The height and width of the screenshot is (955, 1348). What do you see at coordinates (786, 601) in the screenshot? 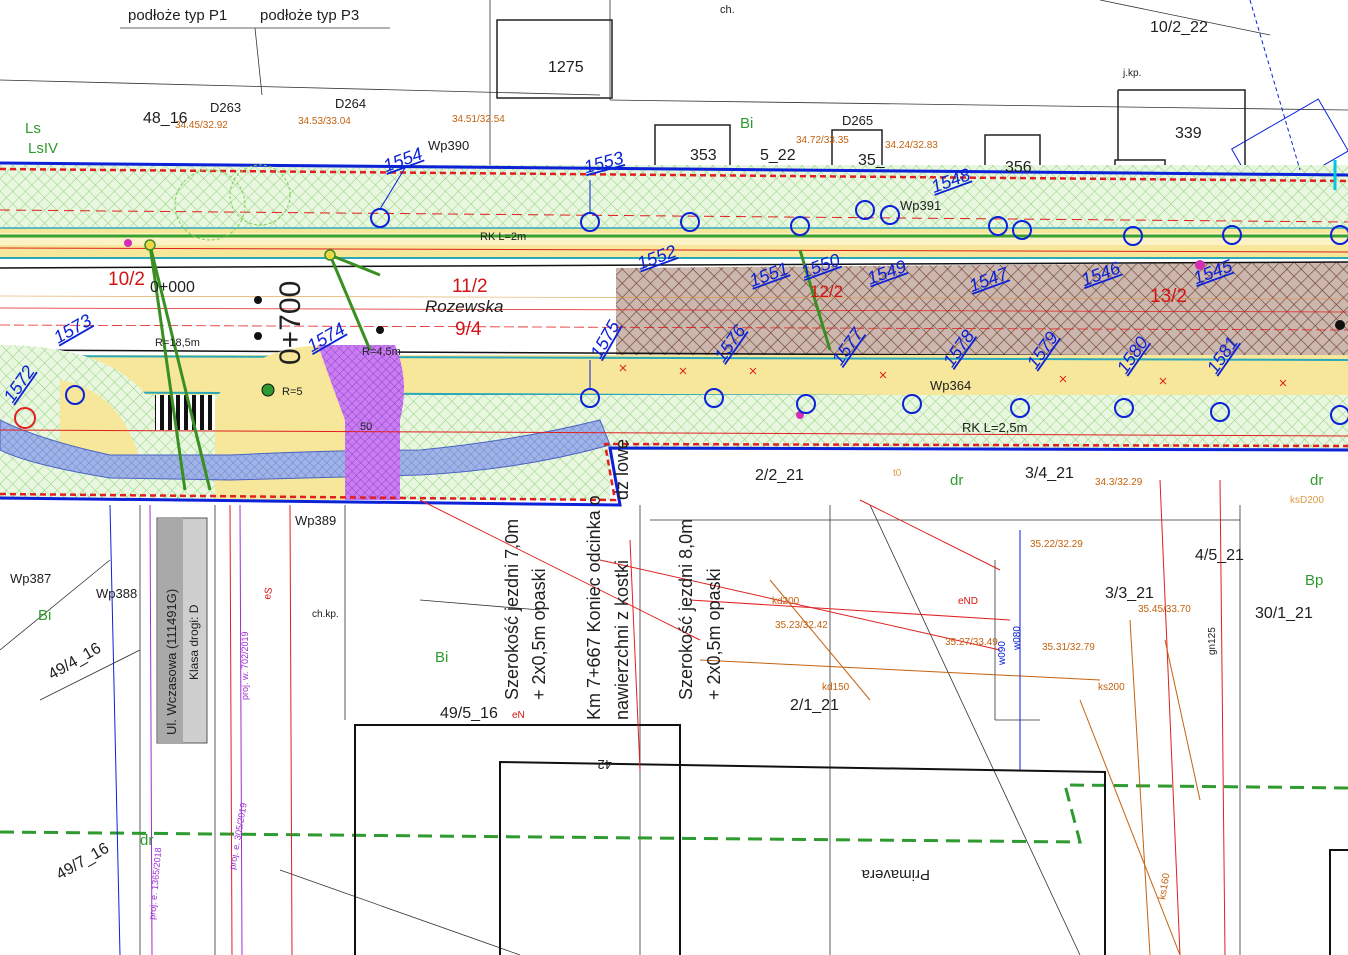
I see `utility-label: kd200` at bounding box center [786, 601].